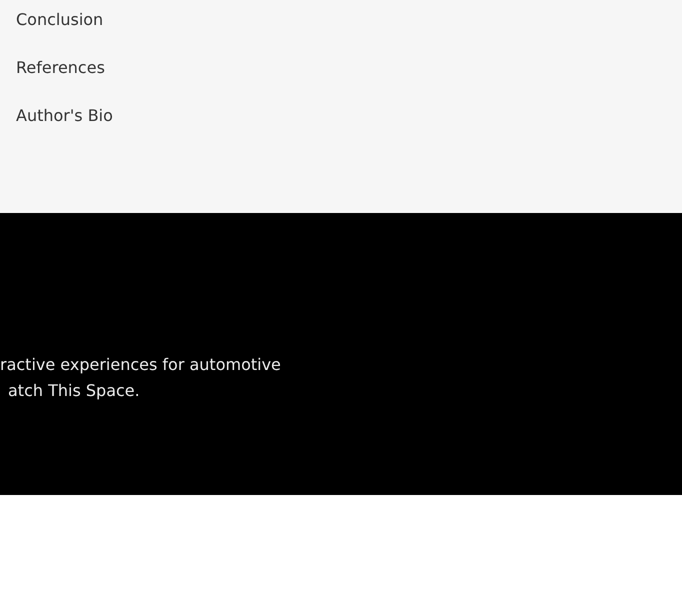 The image size is (682, 589). What do you see at coordinates (141, 365) in the screenshot?
I see `footer-text: ractive experiences for automotive` at bounding box center [141, 365].